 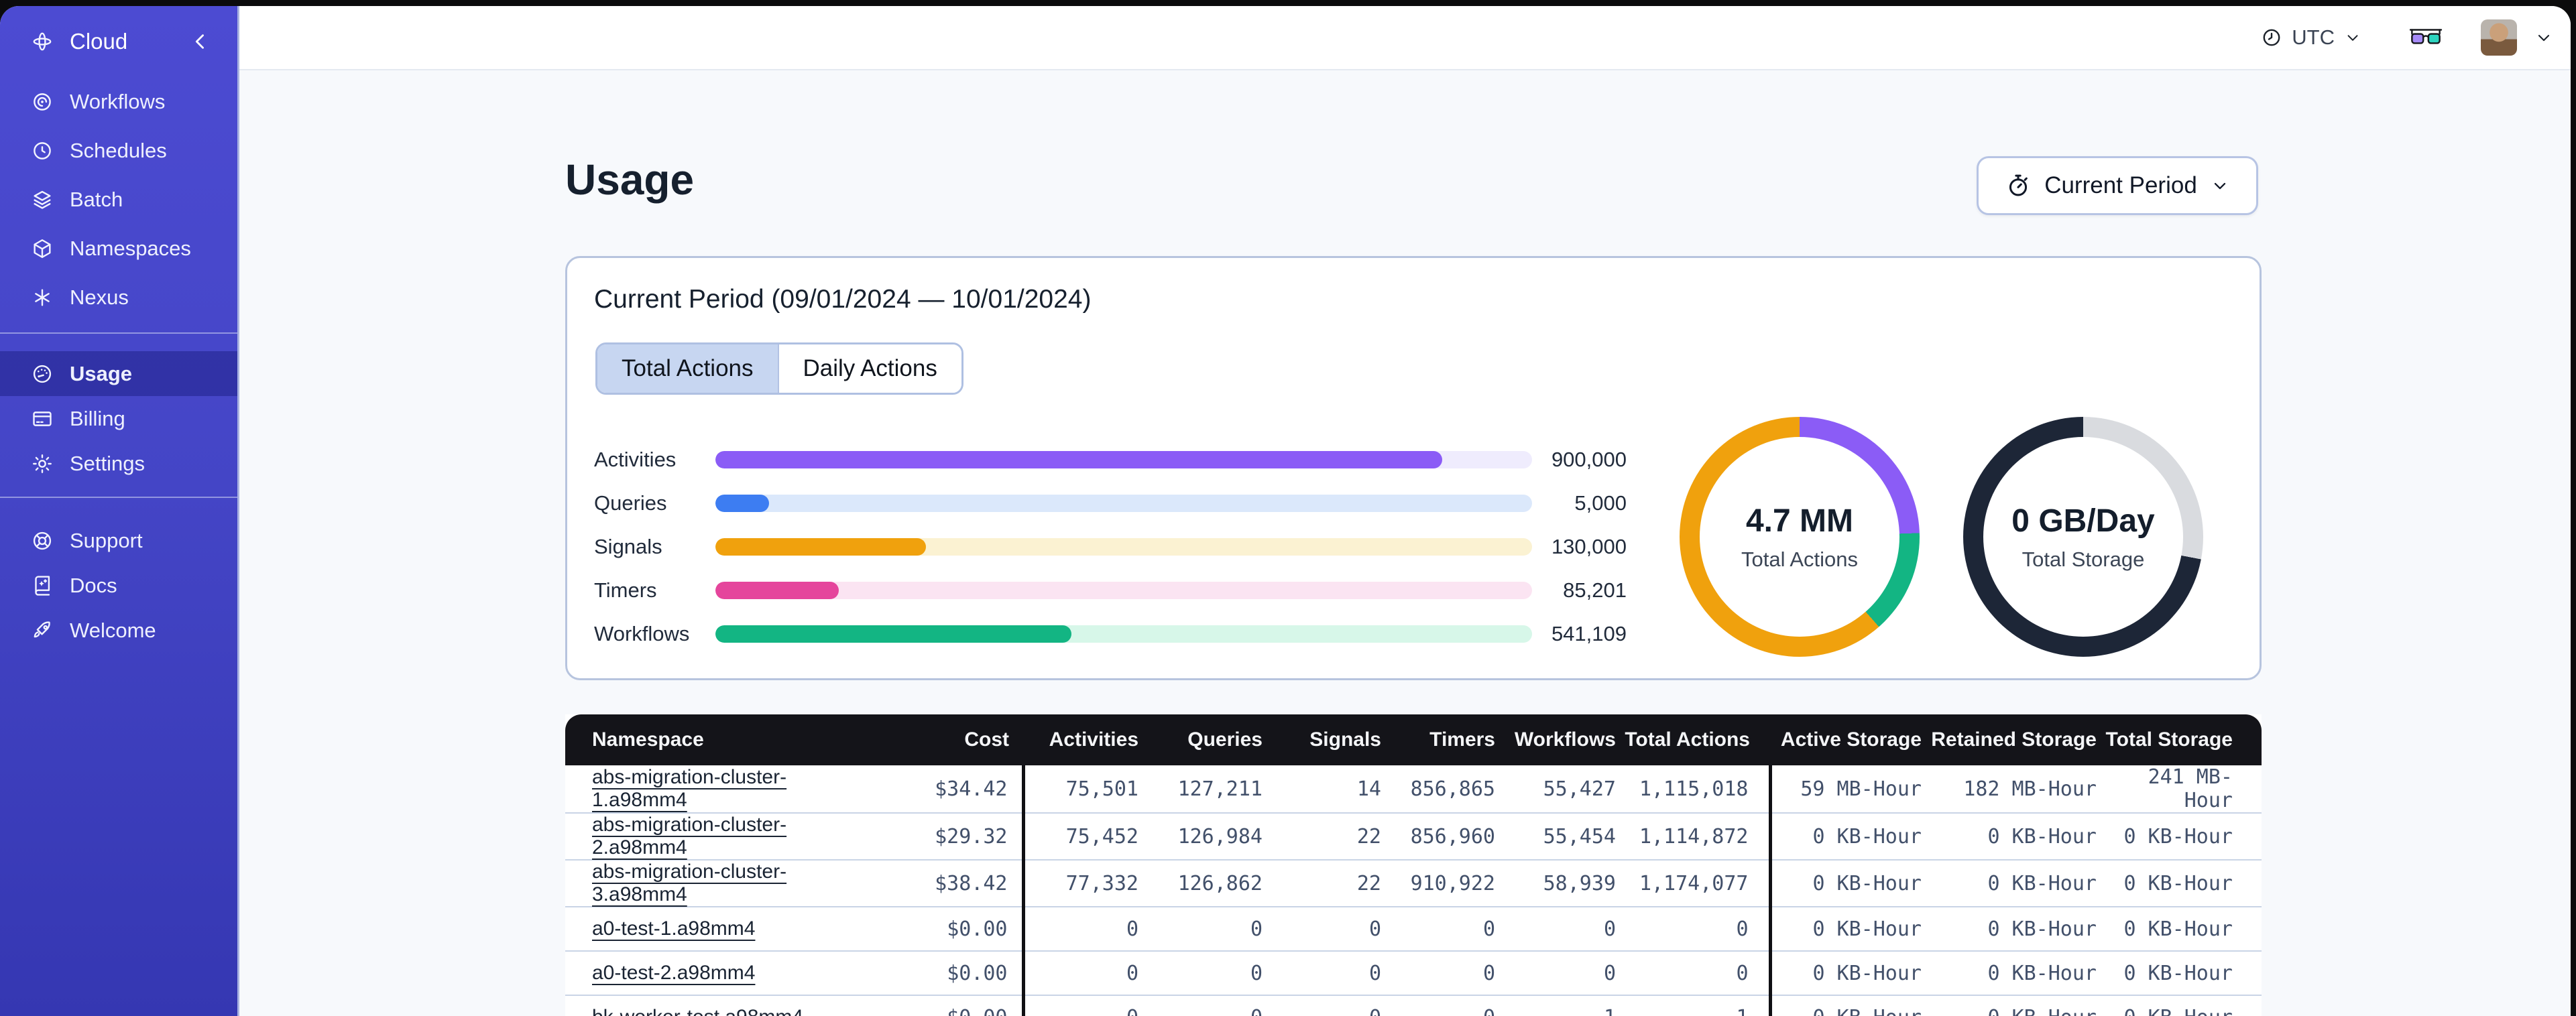 What do you see at coordinates (1082, 837) in the screenshot?
I see `activities-cell: 75,452` at bounding box center [1082, 837].